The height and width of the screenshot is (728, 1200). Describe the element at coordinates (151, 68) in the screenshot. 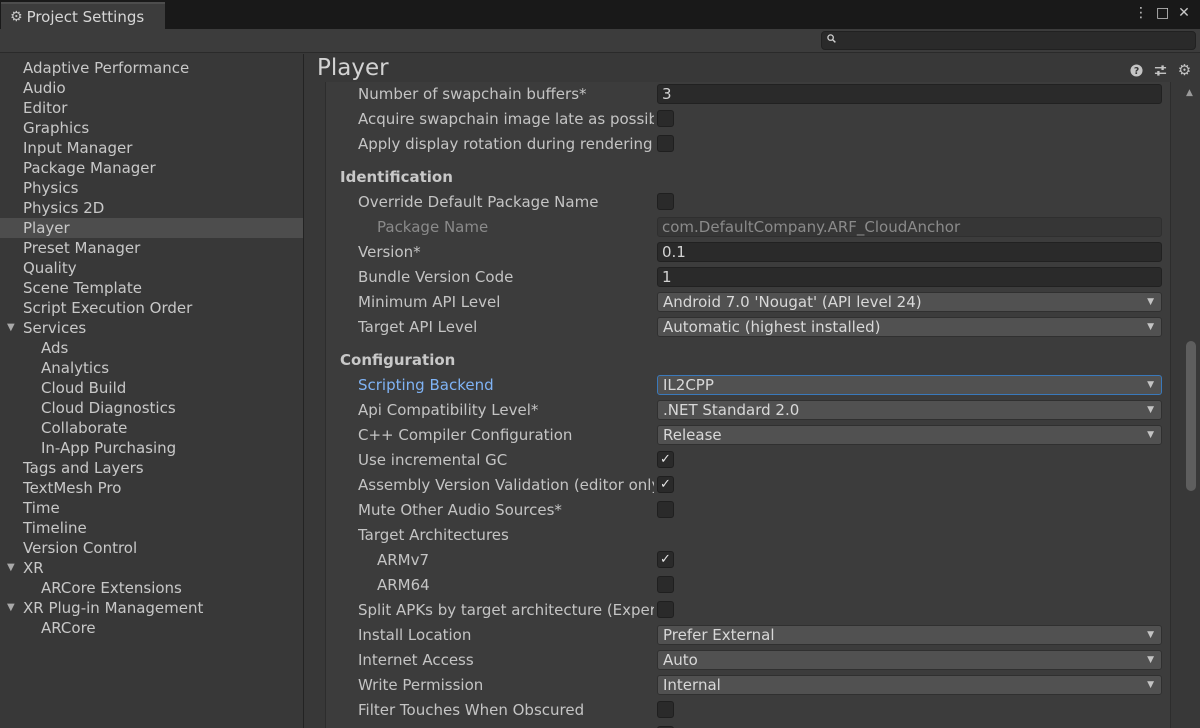

I see `sidebar-item-adaptive-performance: Adaptive Performance` at that location.